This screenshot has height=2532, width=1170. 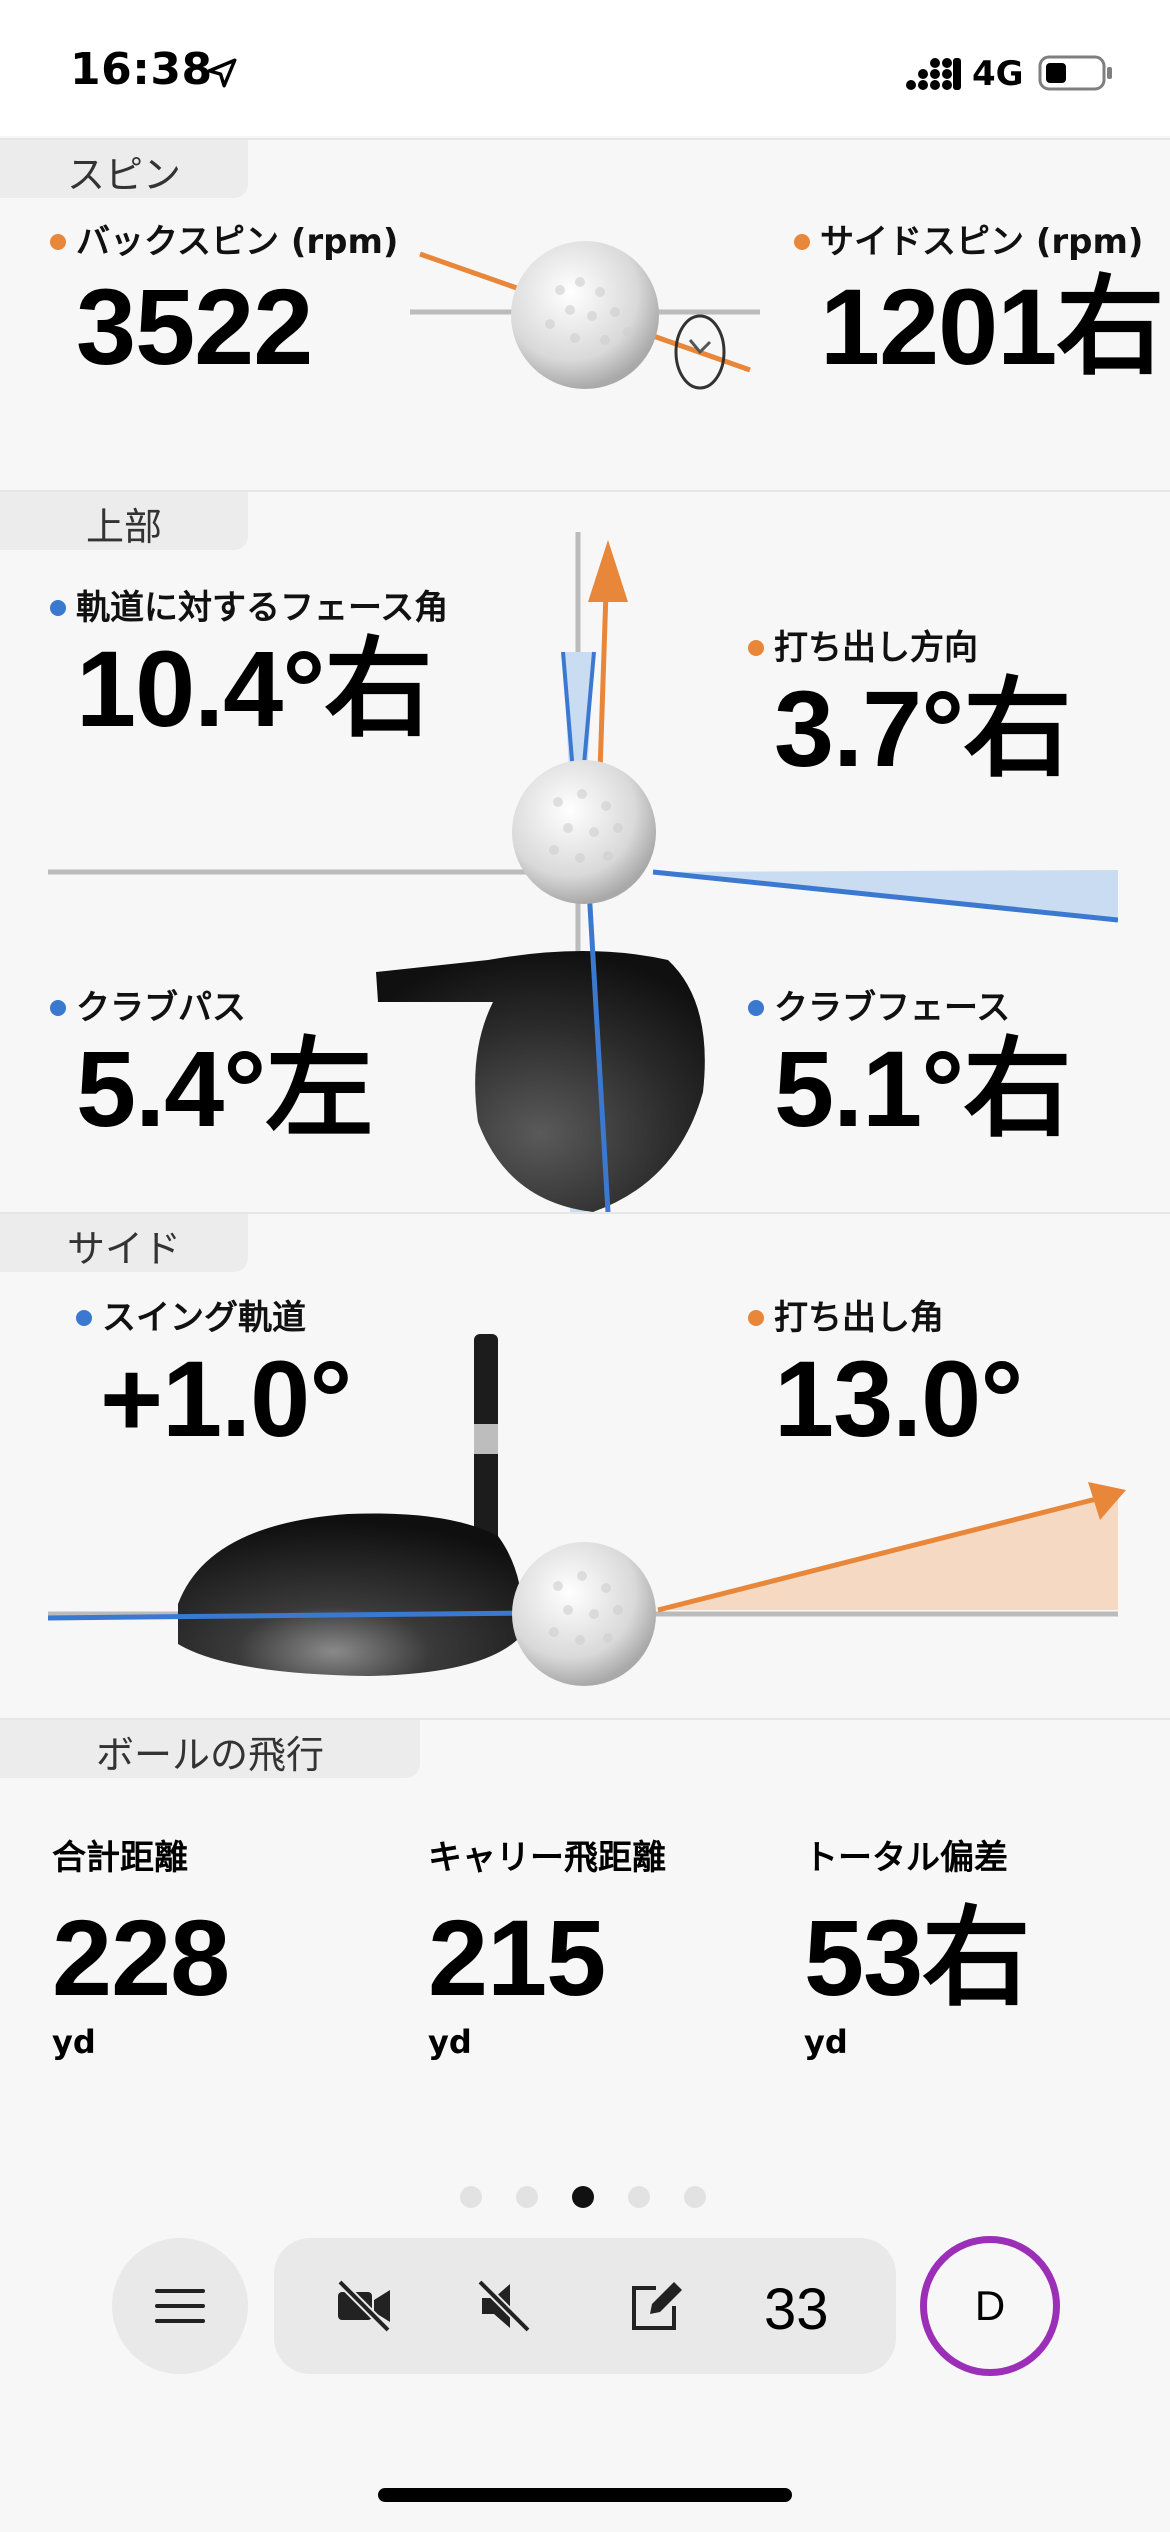 I want to click on total-distance-value: 228, so click(x=141, y=1957).